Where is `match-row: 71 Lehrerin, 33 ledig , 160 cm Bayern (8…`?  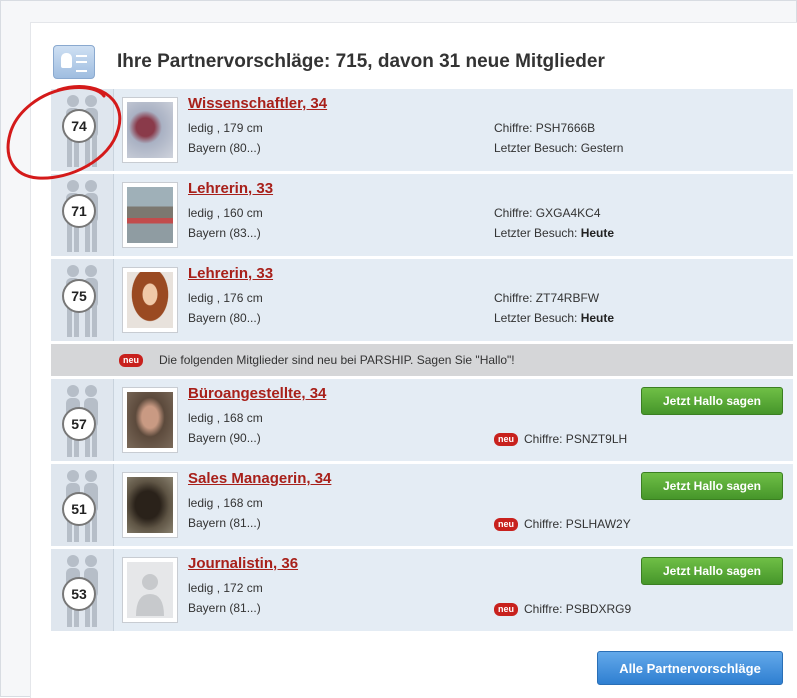 match-row: 71 Lehrerin, 33 ledig , 160 cm Bayern (8… is located at coordinates (422, 216).